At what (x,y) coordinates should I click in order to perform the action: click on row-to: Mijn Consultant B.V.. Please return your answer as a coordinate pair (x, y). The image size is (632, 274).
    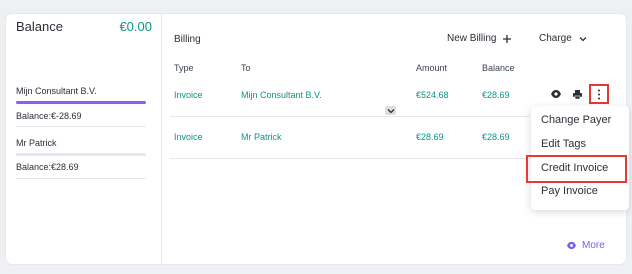
    Looking at the image, I should click on (281, 95).